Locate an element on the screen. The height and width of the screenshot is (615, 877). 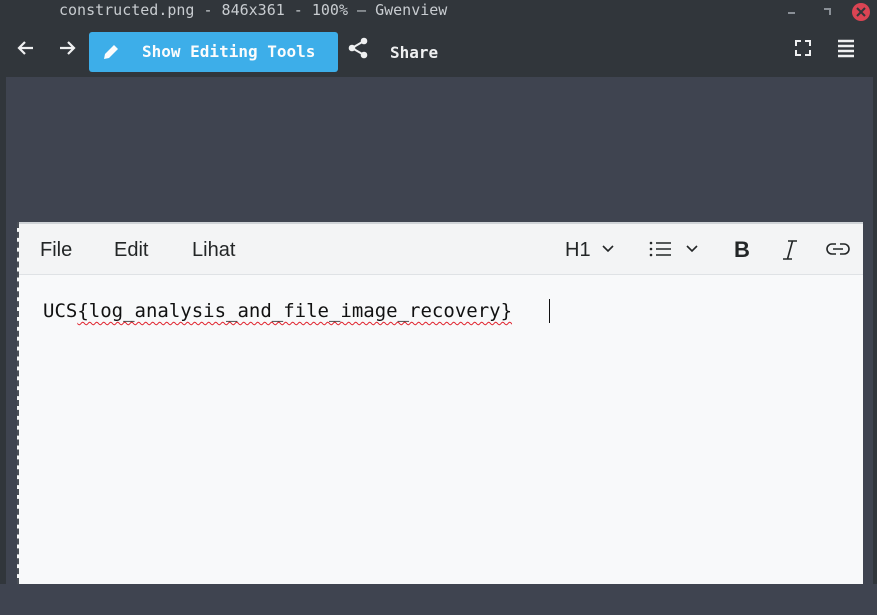
show-editing-tools-button: Show Editing Tools is located at coordinates (213, 52).